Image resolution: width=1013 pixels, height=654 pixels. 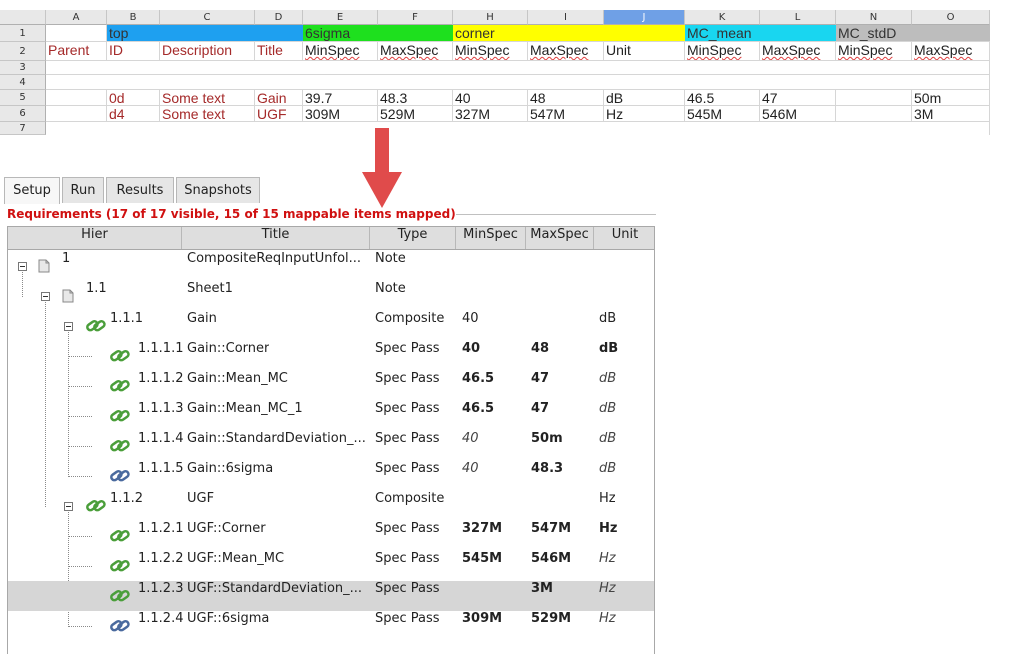 What do you see at coordinates (23, 68) in the screenshot?
I see `row-header-3: 3` at bounding box center [23, 68].